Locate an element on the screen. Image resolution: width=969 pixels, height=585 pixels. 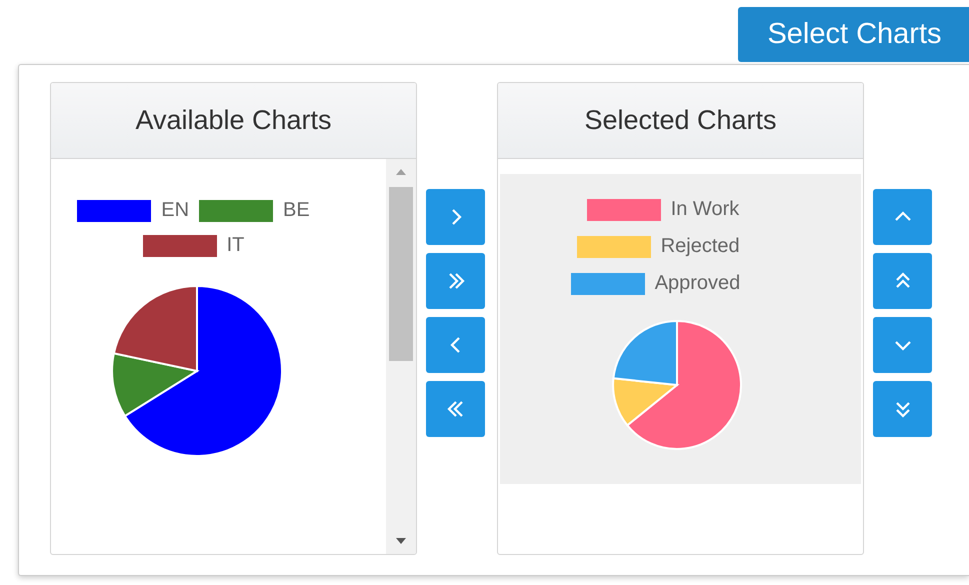
panel-title: Available Charts is located at coordinates (233, 121).